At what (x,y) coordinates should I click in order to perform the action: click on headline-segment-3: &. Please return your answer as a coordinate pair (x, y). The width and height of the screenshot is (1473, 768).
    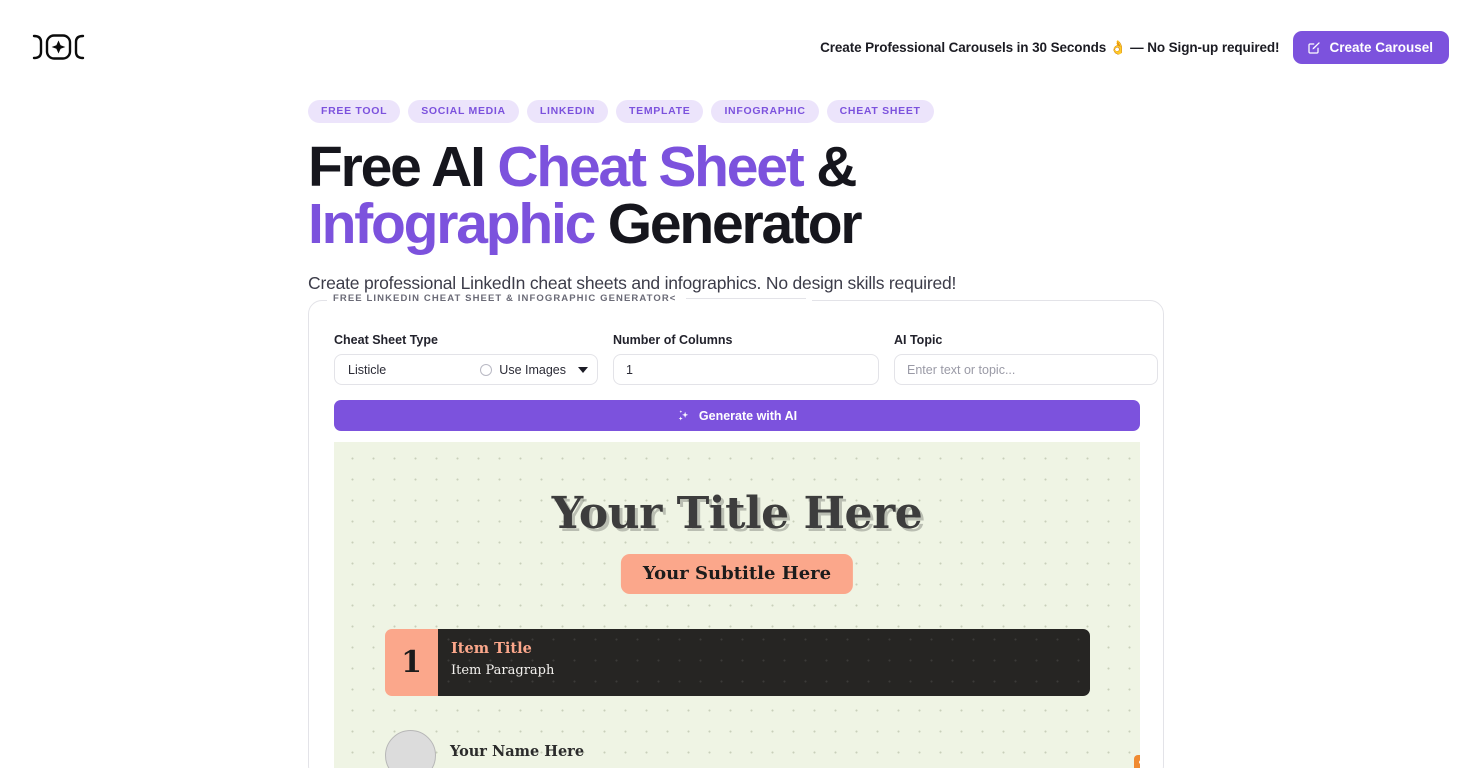
    Looking at the image, I should click on (829, 167).